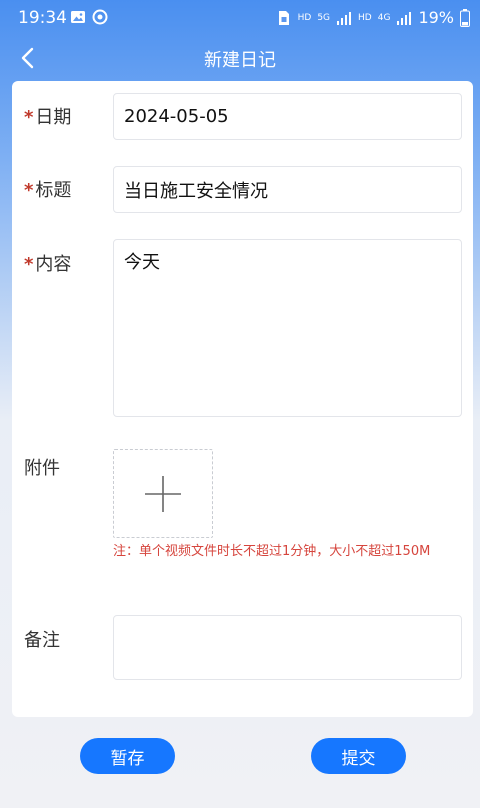 The image size is (480, 808). What do you see at coordinates (240, 18) in the screenshot?
I see `status-bar: 19:34 HD 5G HD 4G 19%` at bounding box center [240, 18].